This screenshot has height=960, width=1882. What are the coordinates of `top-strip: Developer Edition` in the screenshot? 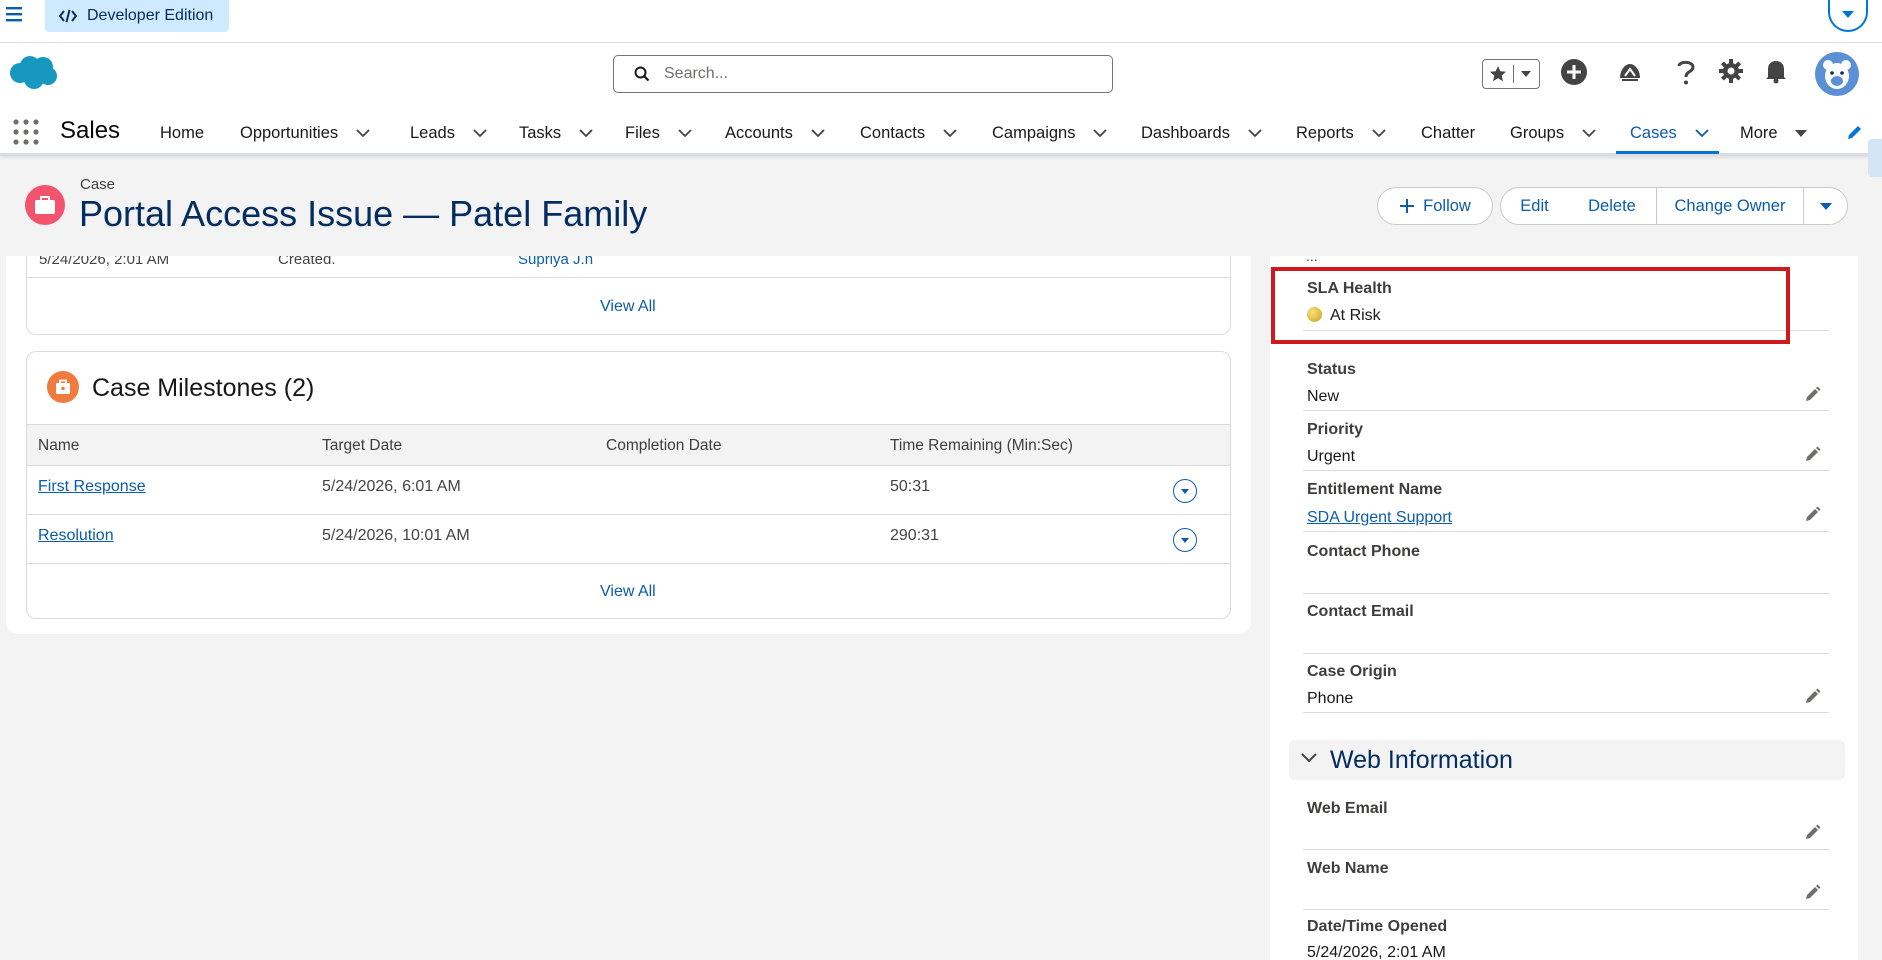 It's located at (941, 21).